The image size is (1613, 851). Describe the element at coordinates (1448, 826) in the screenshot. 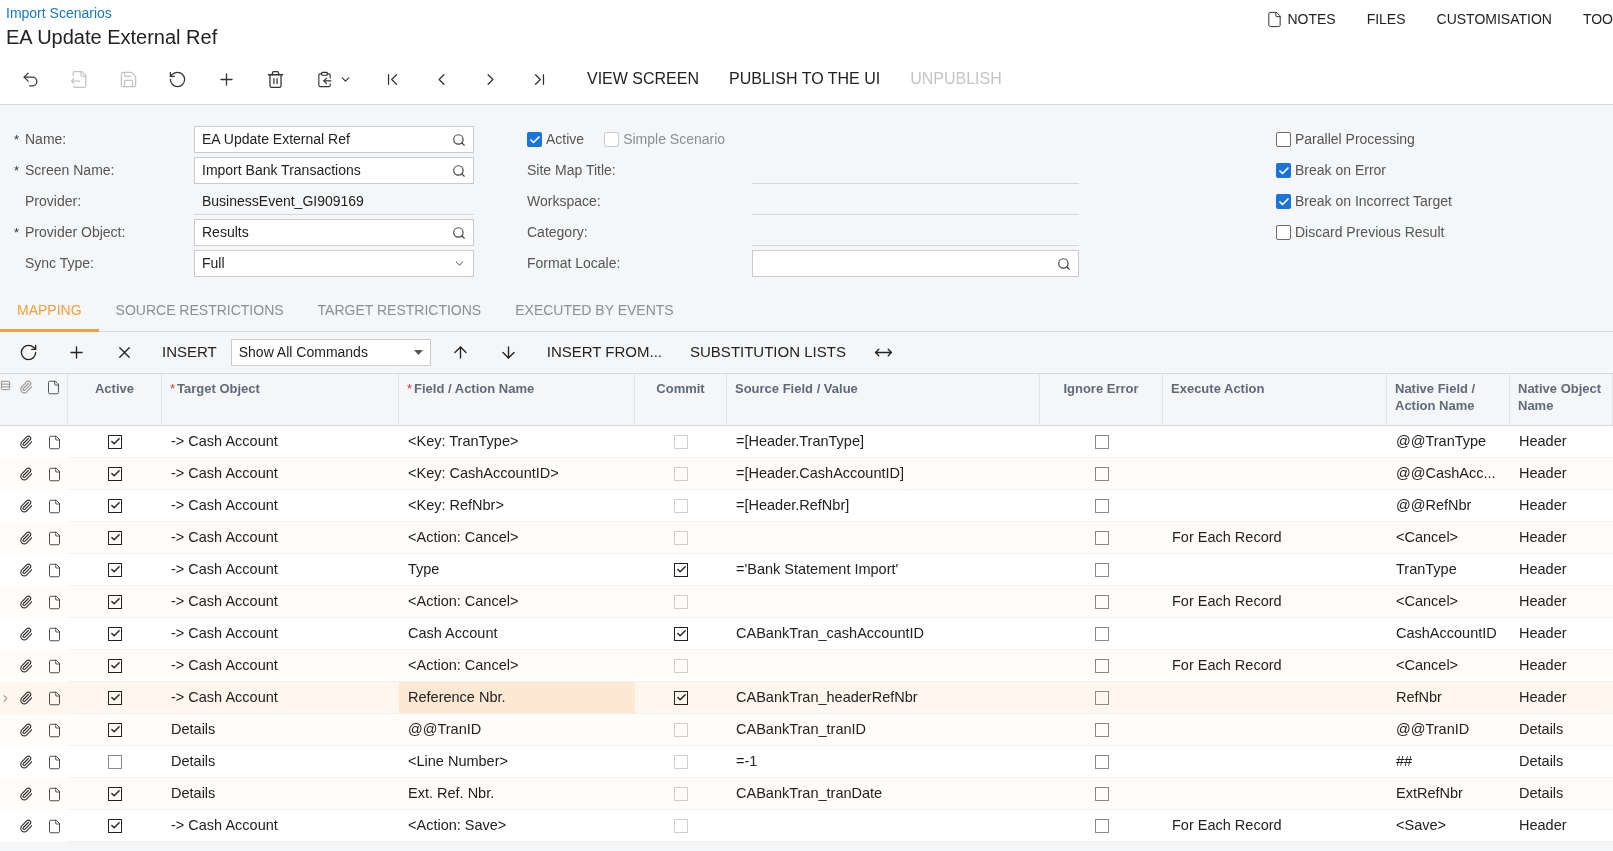

I see `table-cell: <Save>` at that location.